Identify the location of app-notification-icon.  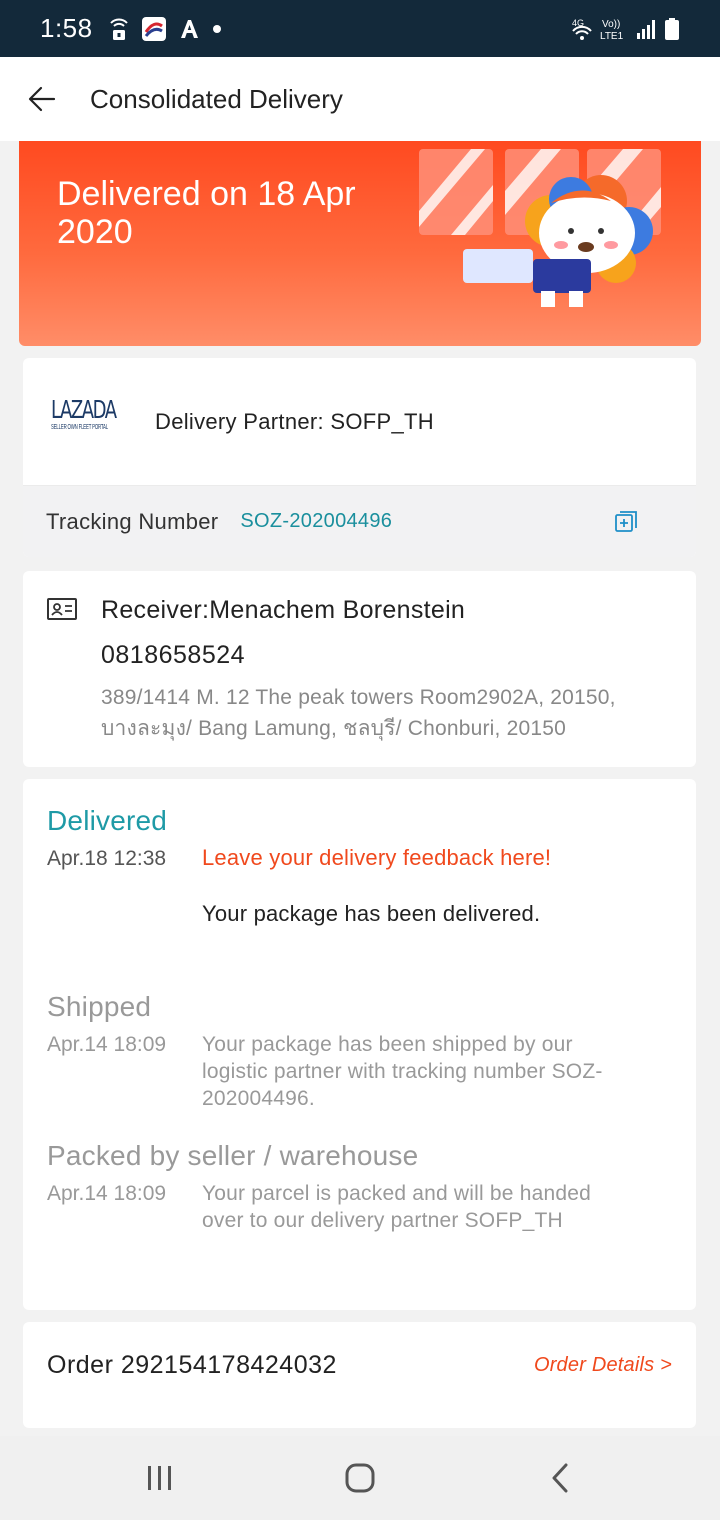
(153, 28).